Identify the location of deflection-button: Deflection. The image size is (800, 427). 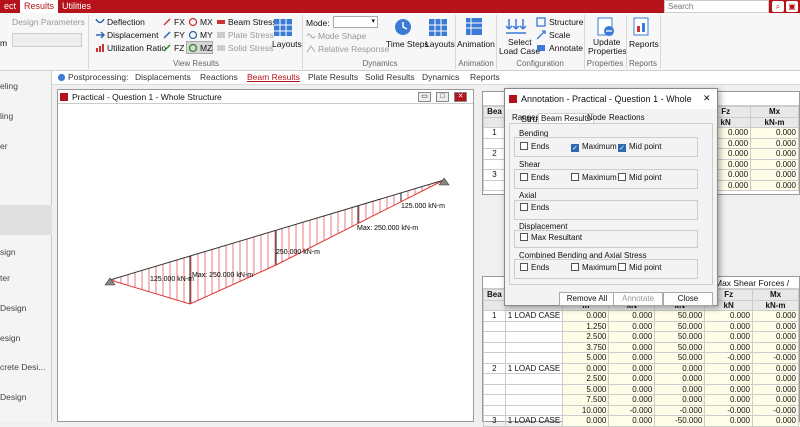
(126, 22).